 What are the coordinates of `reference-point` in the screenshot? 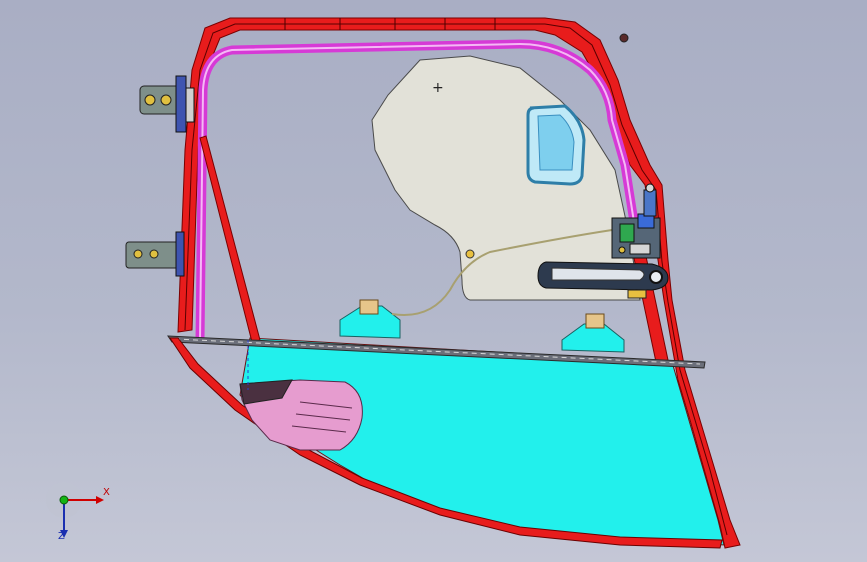 It's located at (624, 38).